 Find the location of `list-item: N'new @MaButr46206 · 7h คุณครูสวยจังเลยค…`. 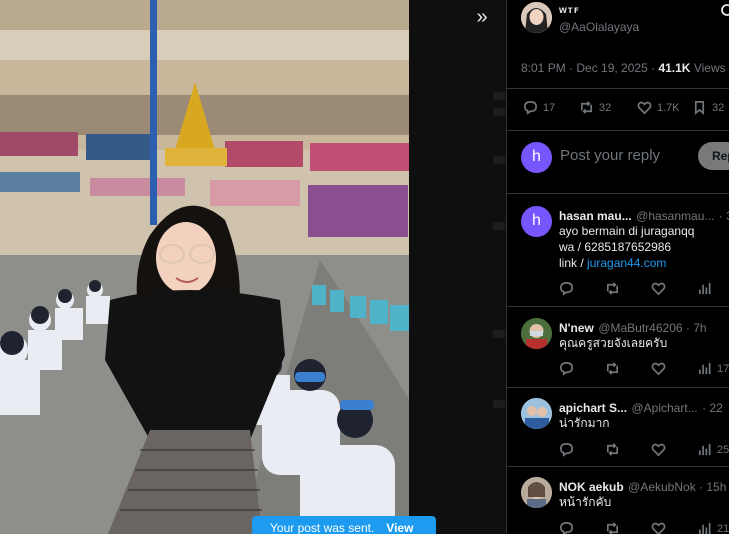

list-item: N'new @MaButr46206 · 7h คุณครูสวยจังเลยค… is located at coordinates (618, 347).